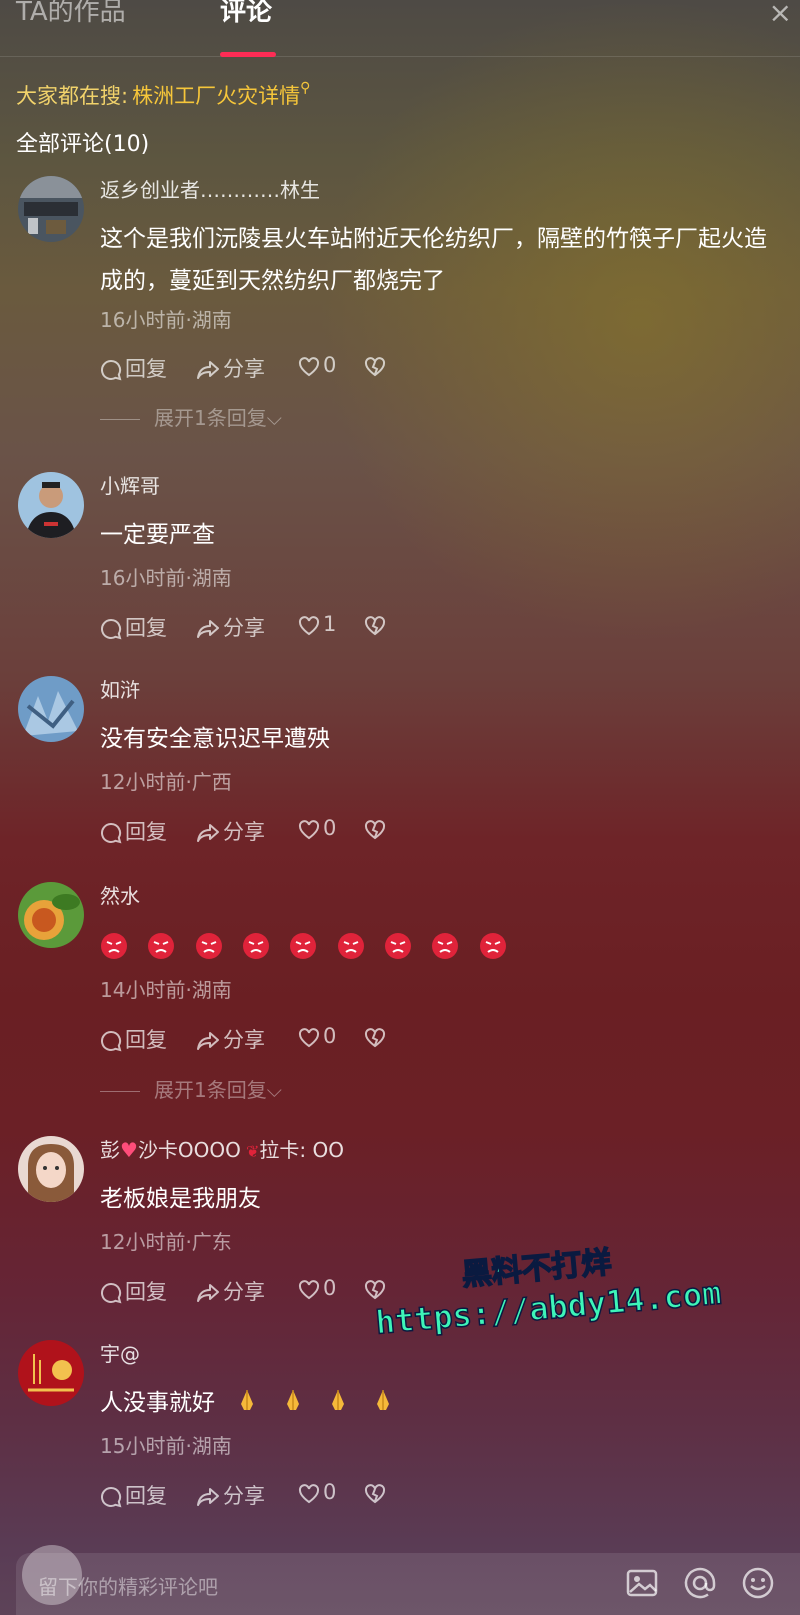  I want to click on username: 彭♥沙卡OOOO ❦拉卡: OO, so click(222, 1148).